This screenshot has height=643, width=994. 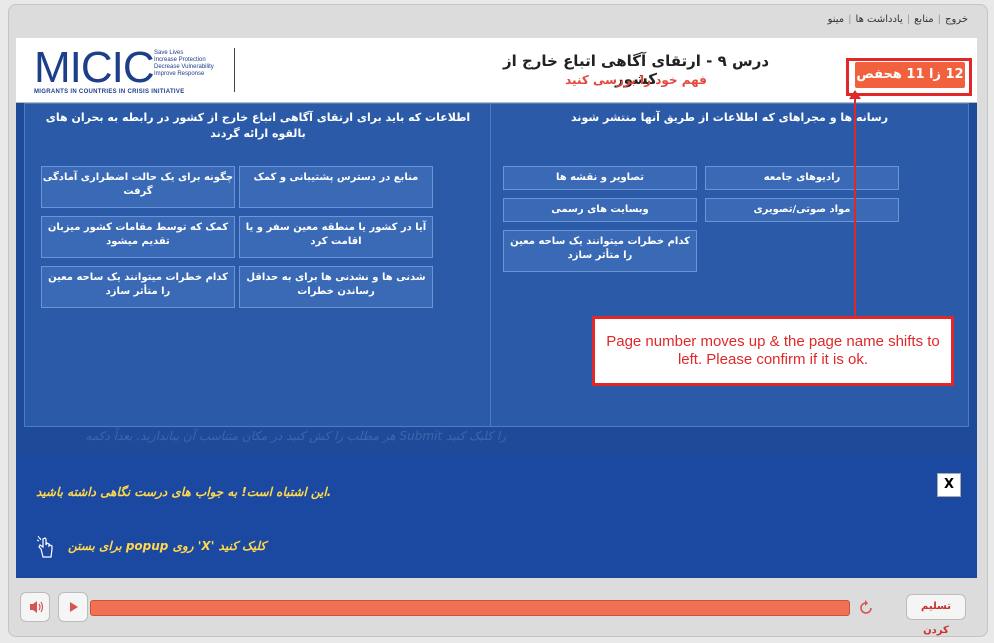 I want to click on menu-main: مینو, so click(x=836, y=19).